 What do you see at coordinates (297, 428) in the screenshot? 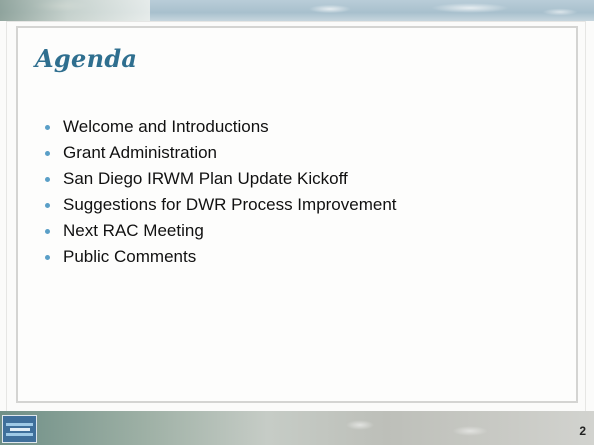
I see `bottom-water-banner` at bounding box center [297, 428].